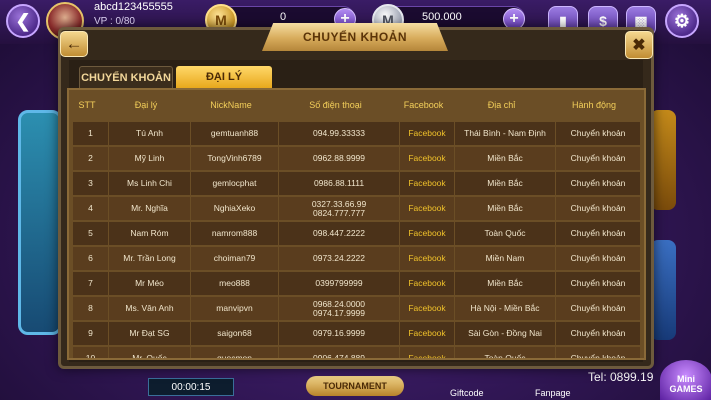  Describe the element at coordinates (91, 308) in the screenshot. I see `row-number: 8` at that location.